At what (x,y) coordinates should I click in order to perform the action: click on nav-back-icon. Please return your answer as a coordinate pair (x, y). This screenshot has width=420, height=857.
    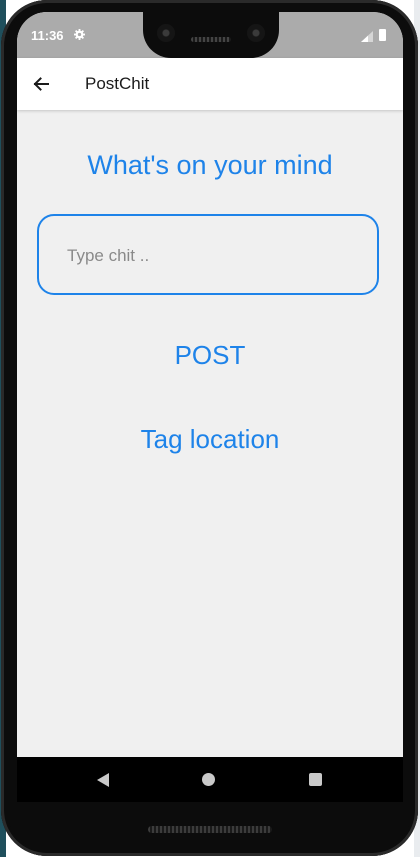
    Looking at the image, I should click on (103, 780).